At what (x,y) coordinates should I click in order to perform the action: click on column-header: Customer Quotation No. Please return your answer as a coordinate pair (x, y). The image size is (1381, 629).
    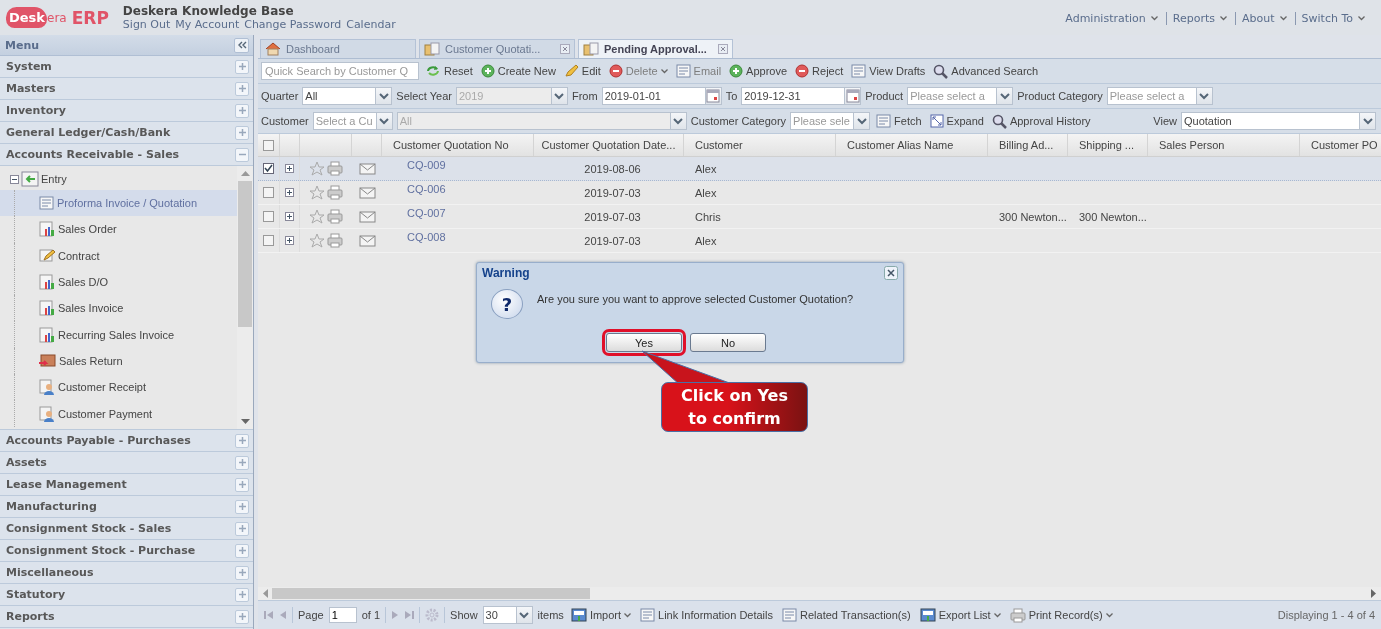
    Looking at the image, I should click on (458, 145).